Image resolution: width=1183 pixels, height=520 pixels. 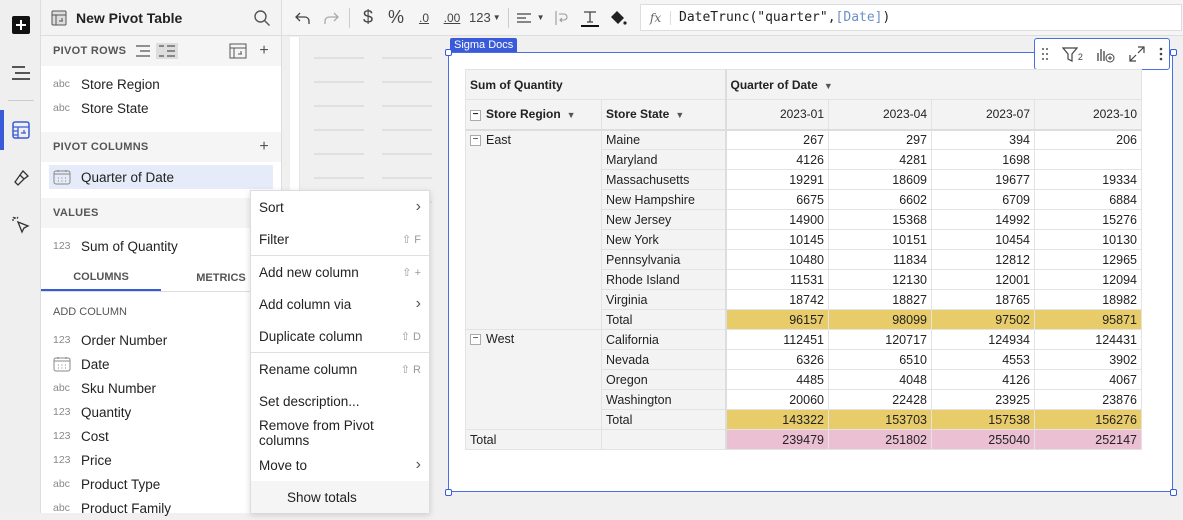 What do you see at coordinates (533, 229) in the screenshot?
I see `region-cell: − East` at bounding box center [533, 229].